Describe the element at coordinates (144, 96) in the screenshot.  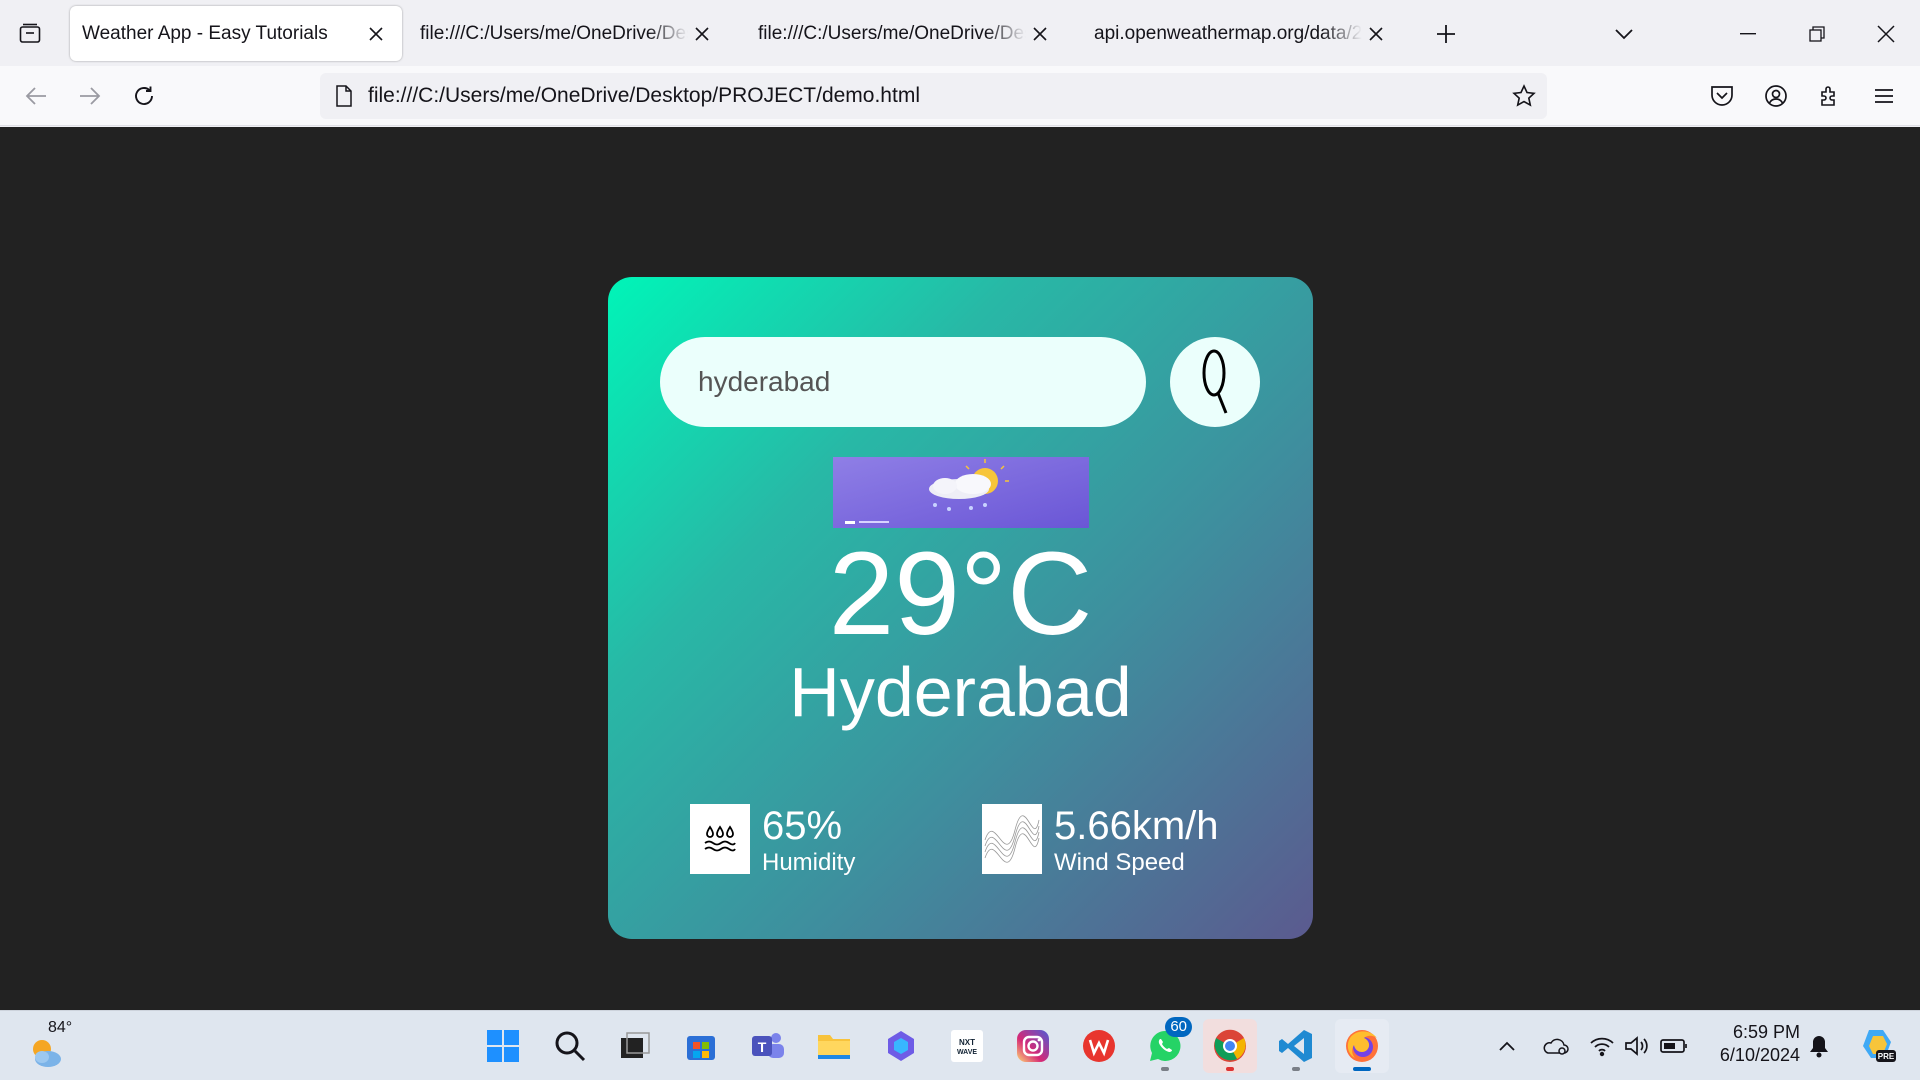
I see `reload-icon` at that location.